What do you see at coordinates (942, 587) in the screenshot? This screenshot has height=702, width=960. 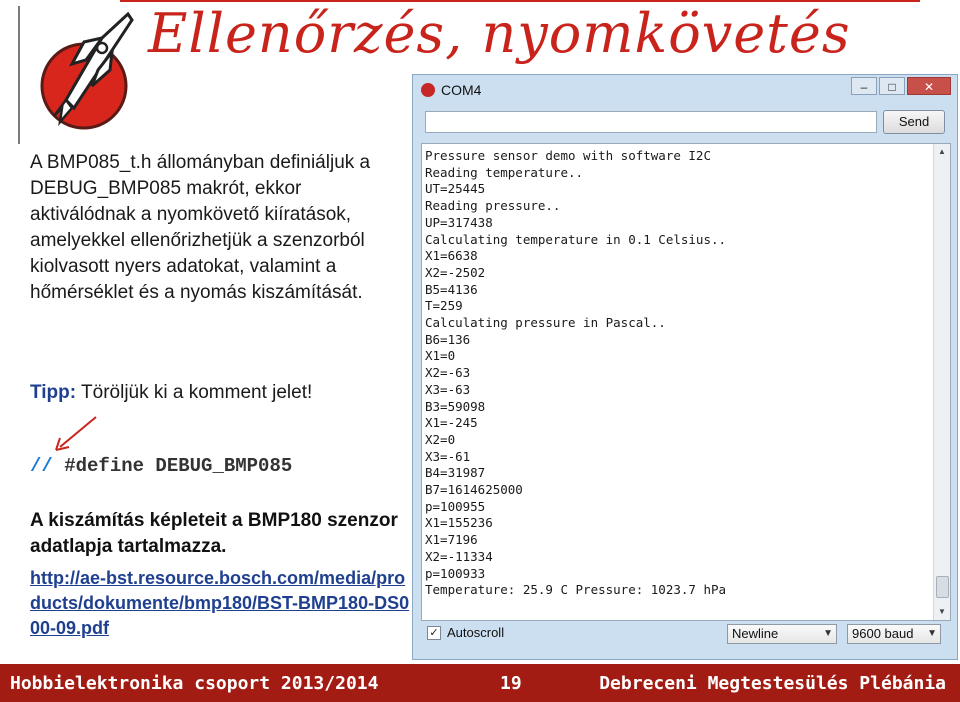 I see `scrollbar-thumb` at bounding box center [942, 587].